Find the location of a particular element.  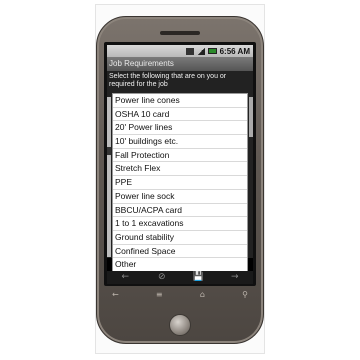

signal-icon is located at coordinates (200, 51).